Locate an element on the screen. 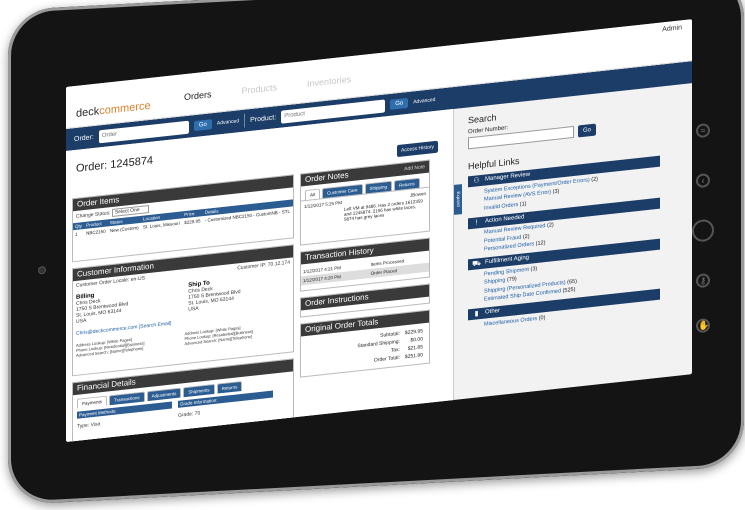  product-label: Product: is located at coordinates (263, 118).